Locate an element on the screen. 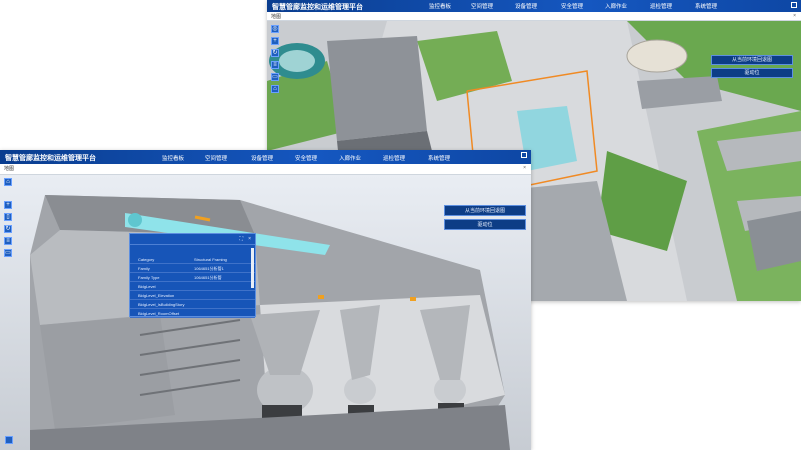 The image size is (801, 450). front-toolbar-tools: + ▯ ↻ ≡ ▭ is located at coordinates (8, 229).